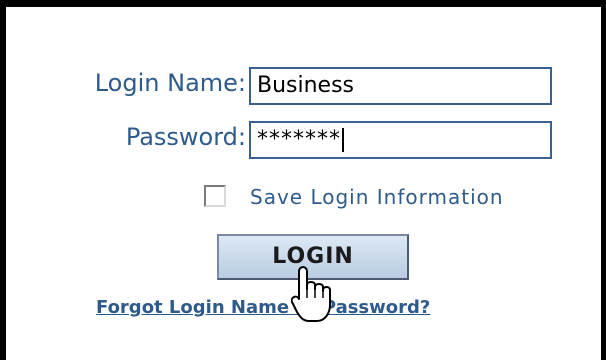 The image size is (606, 360). Describe the element at coordinates (311, 294) in the screenshot. I see `hand-pointer-icon` at that location.